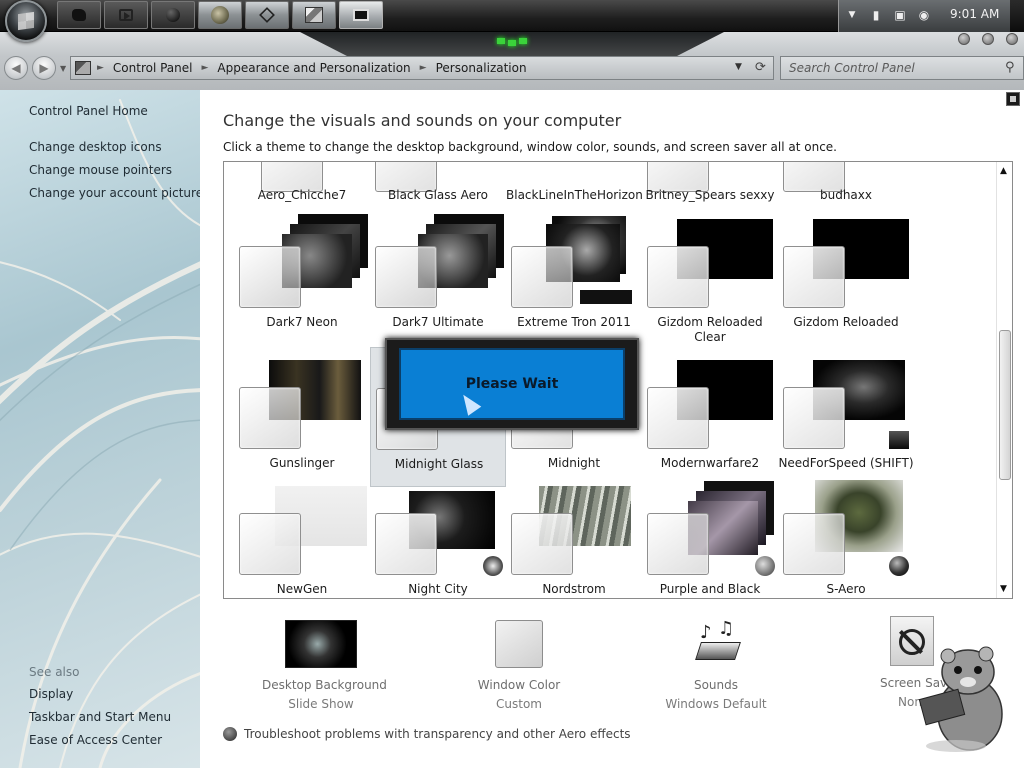 The image size is (1024, 768). What do you see at coordinates (519, 704) in the screenshot?
I see `window-color-value: Custom` at bounding box center [519, 704].